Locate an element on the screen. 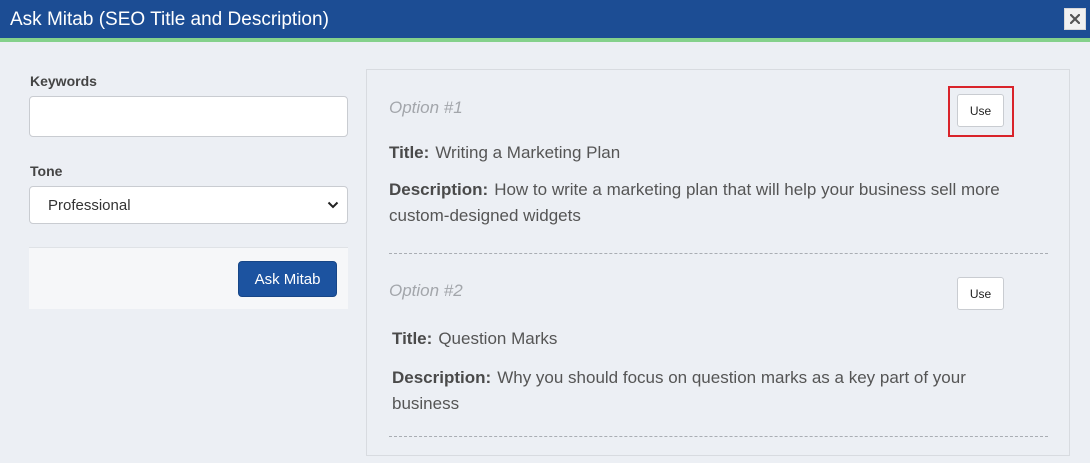  dialog-title: Ask Mitab (SEO Title and Description) is located at coordinates (169, 19).